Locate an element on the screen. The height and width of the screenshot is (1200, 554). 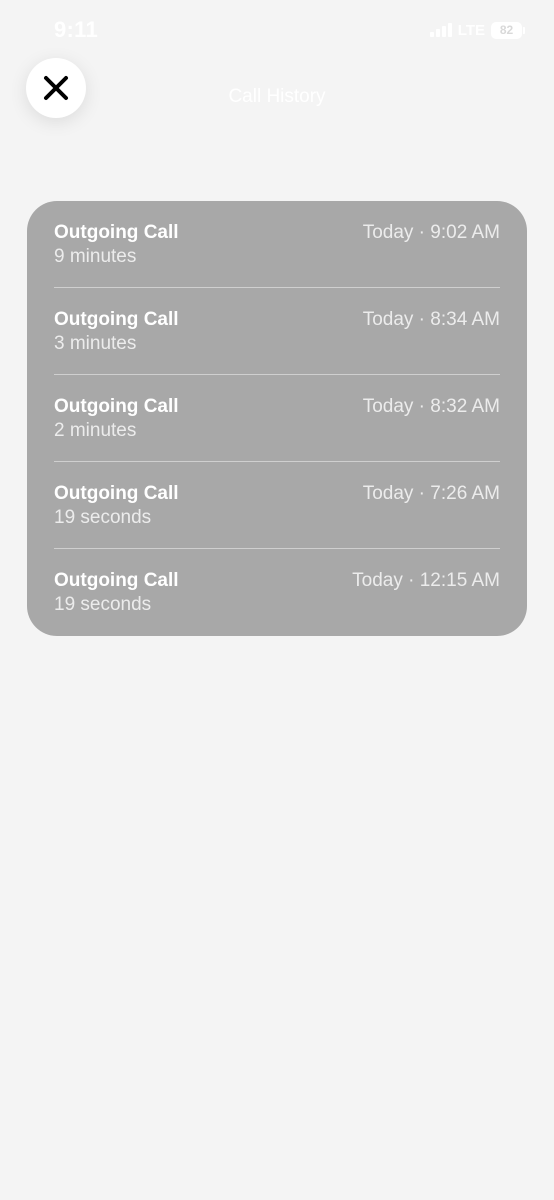
call-row: Outgoing Call 2 minutes Today · 8:32 AM is located at coordinates (277, 418).